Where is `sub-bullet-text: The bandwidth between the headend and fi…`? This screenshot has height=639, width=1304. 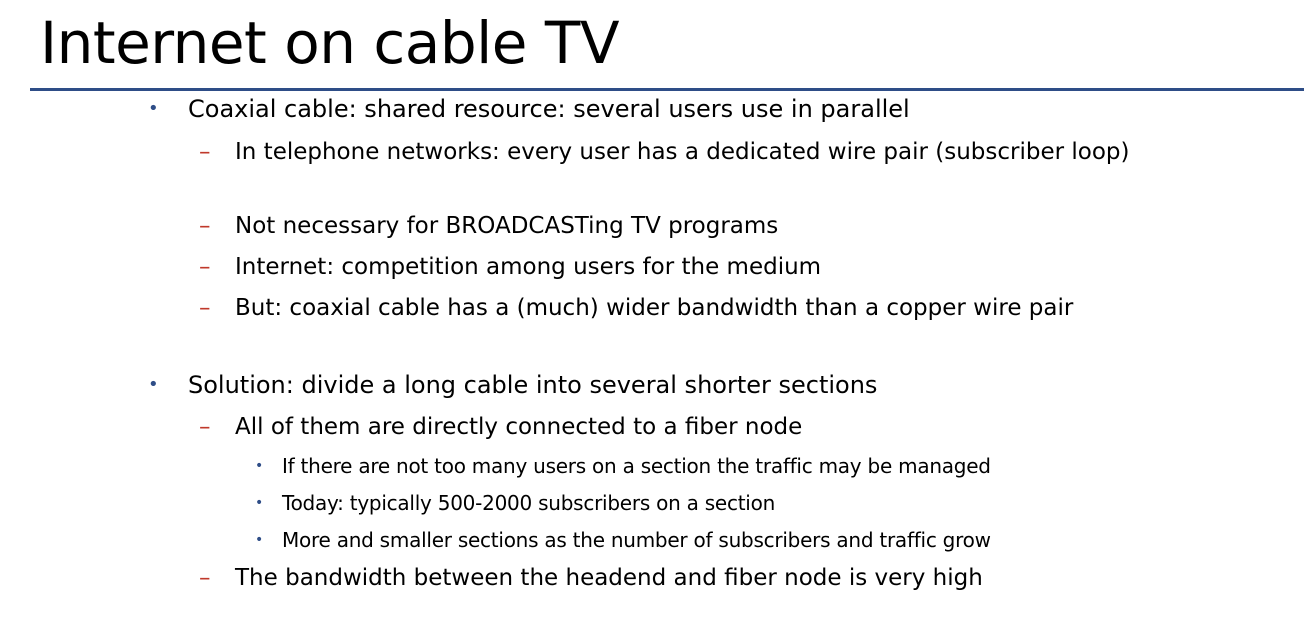 sub-bullet-text: The bandwidth between the headend and fi… is located at coordinates (609, 578).